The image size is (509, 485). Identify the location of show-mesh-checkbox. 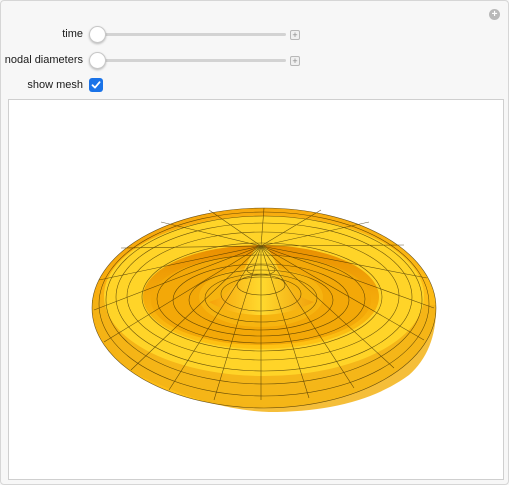
(96, 85).